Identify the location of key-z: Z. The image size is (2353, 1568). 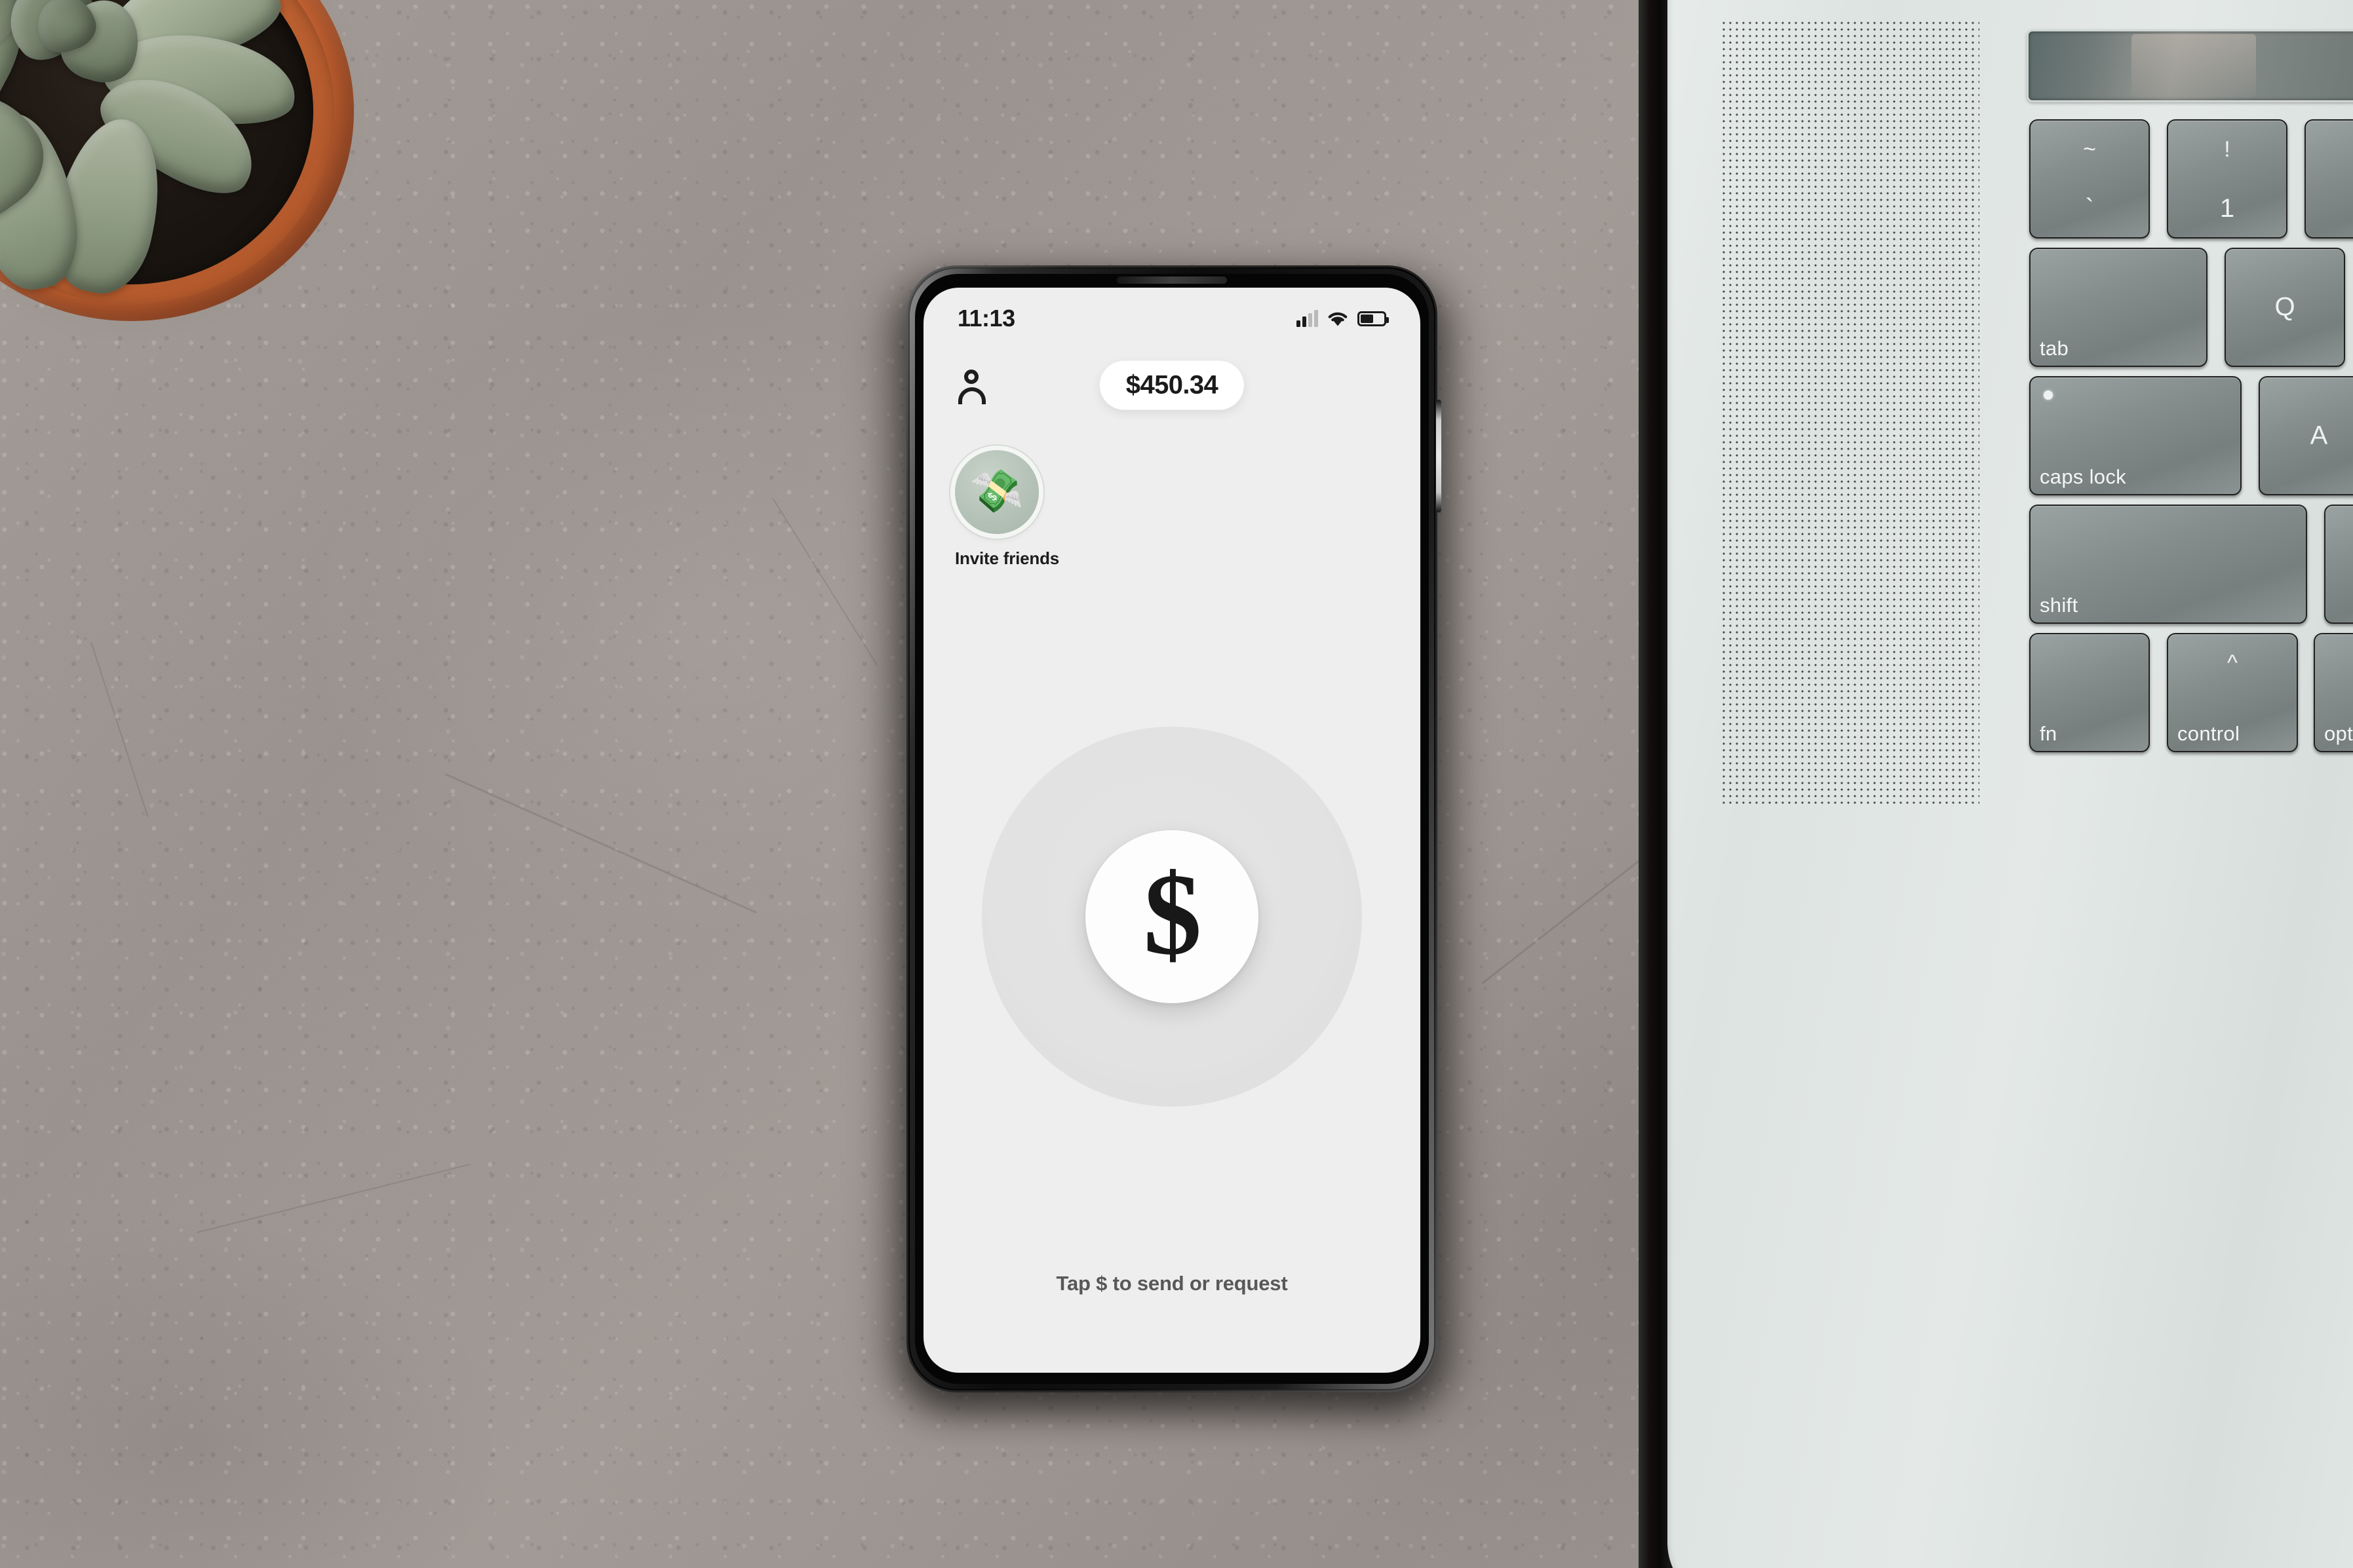
(2338, 565).